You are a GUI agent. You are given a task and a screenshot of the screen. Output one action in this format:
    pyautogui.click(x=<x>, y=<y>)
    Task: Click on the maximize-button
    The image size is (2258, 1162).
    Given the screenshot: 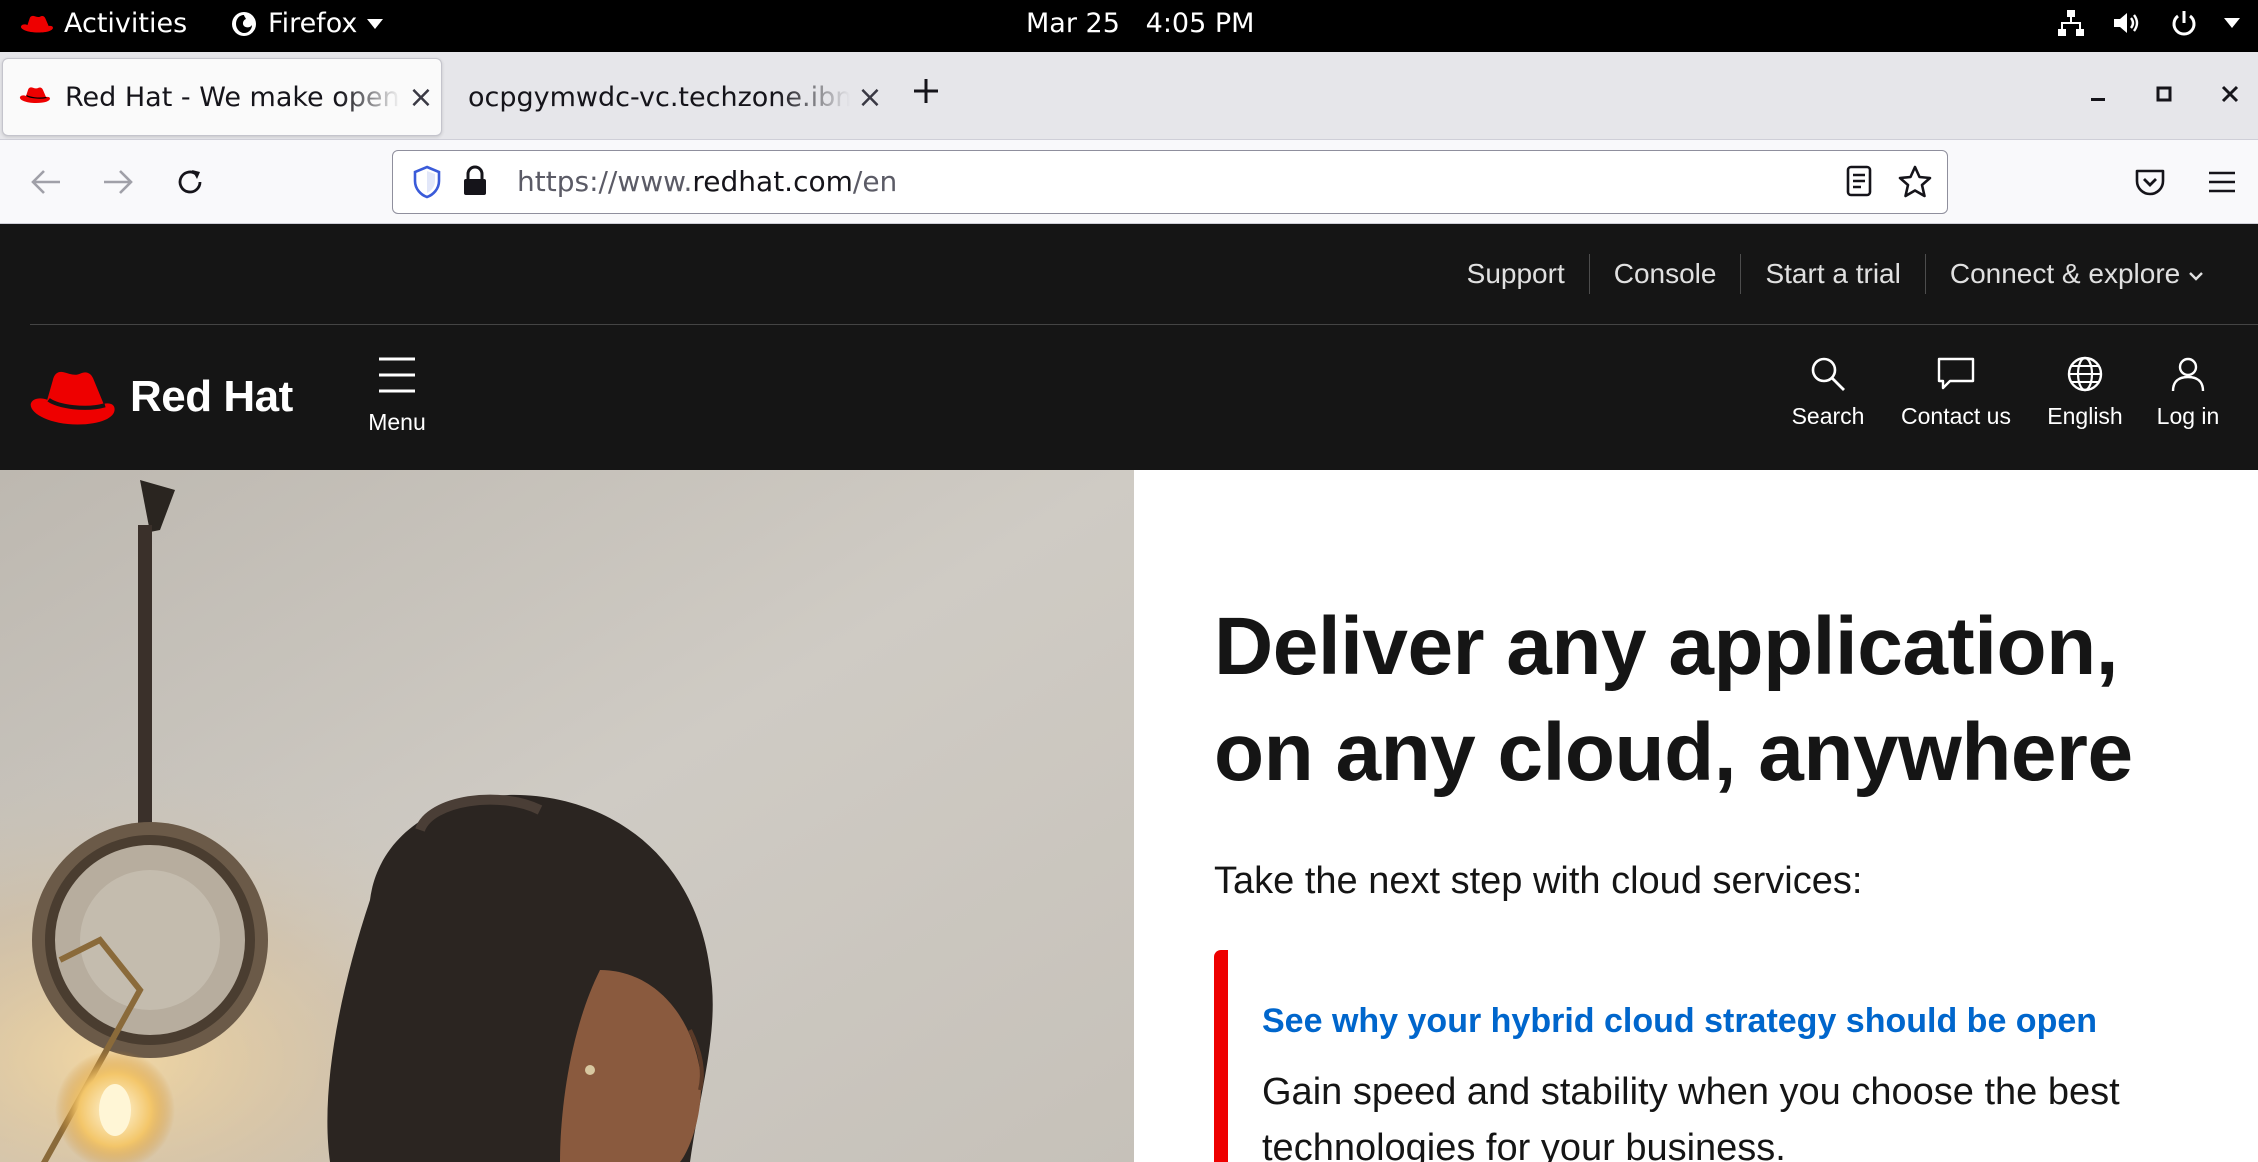 What is the action you would take?
    pyautogui.click(x=2164, y=94)
    